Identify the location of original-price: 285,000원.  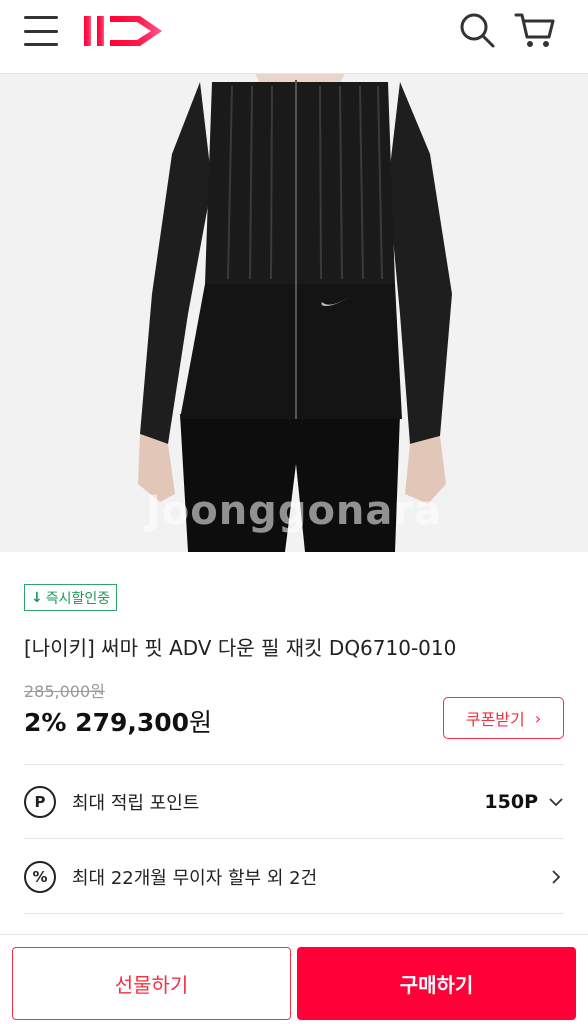
(64, 691).